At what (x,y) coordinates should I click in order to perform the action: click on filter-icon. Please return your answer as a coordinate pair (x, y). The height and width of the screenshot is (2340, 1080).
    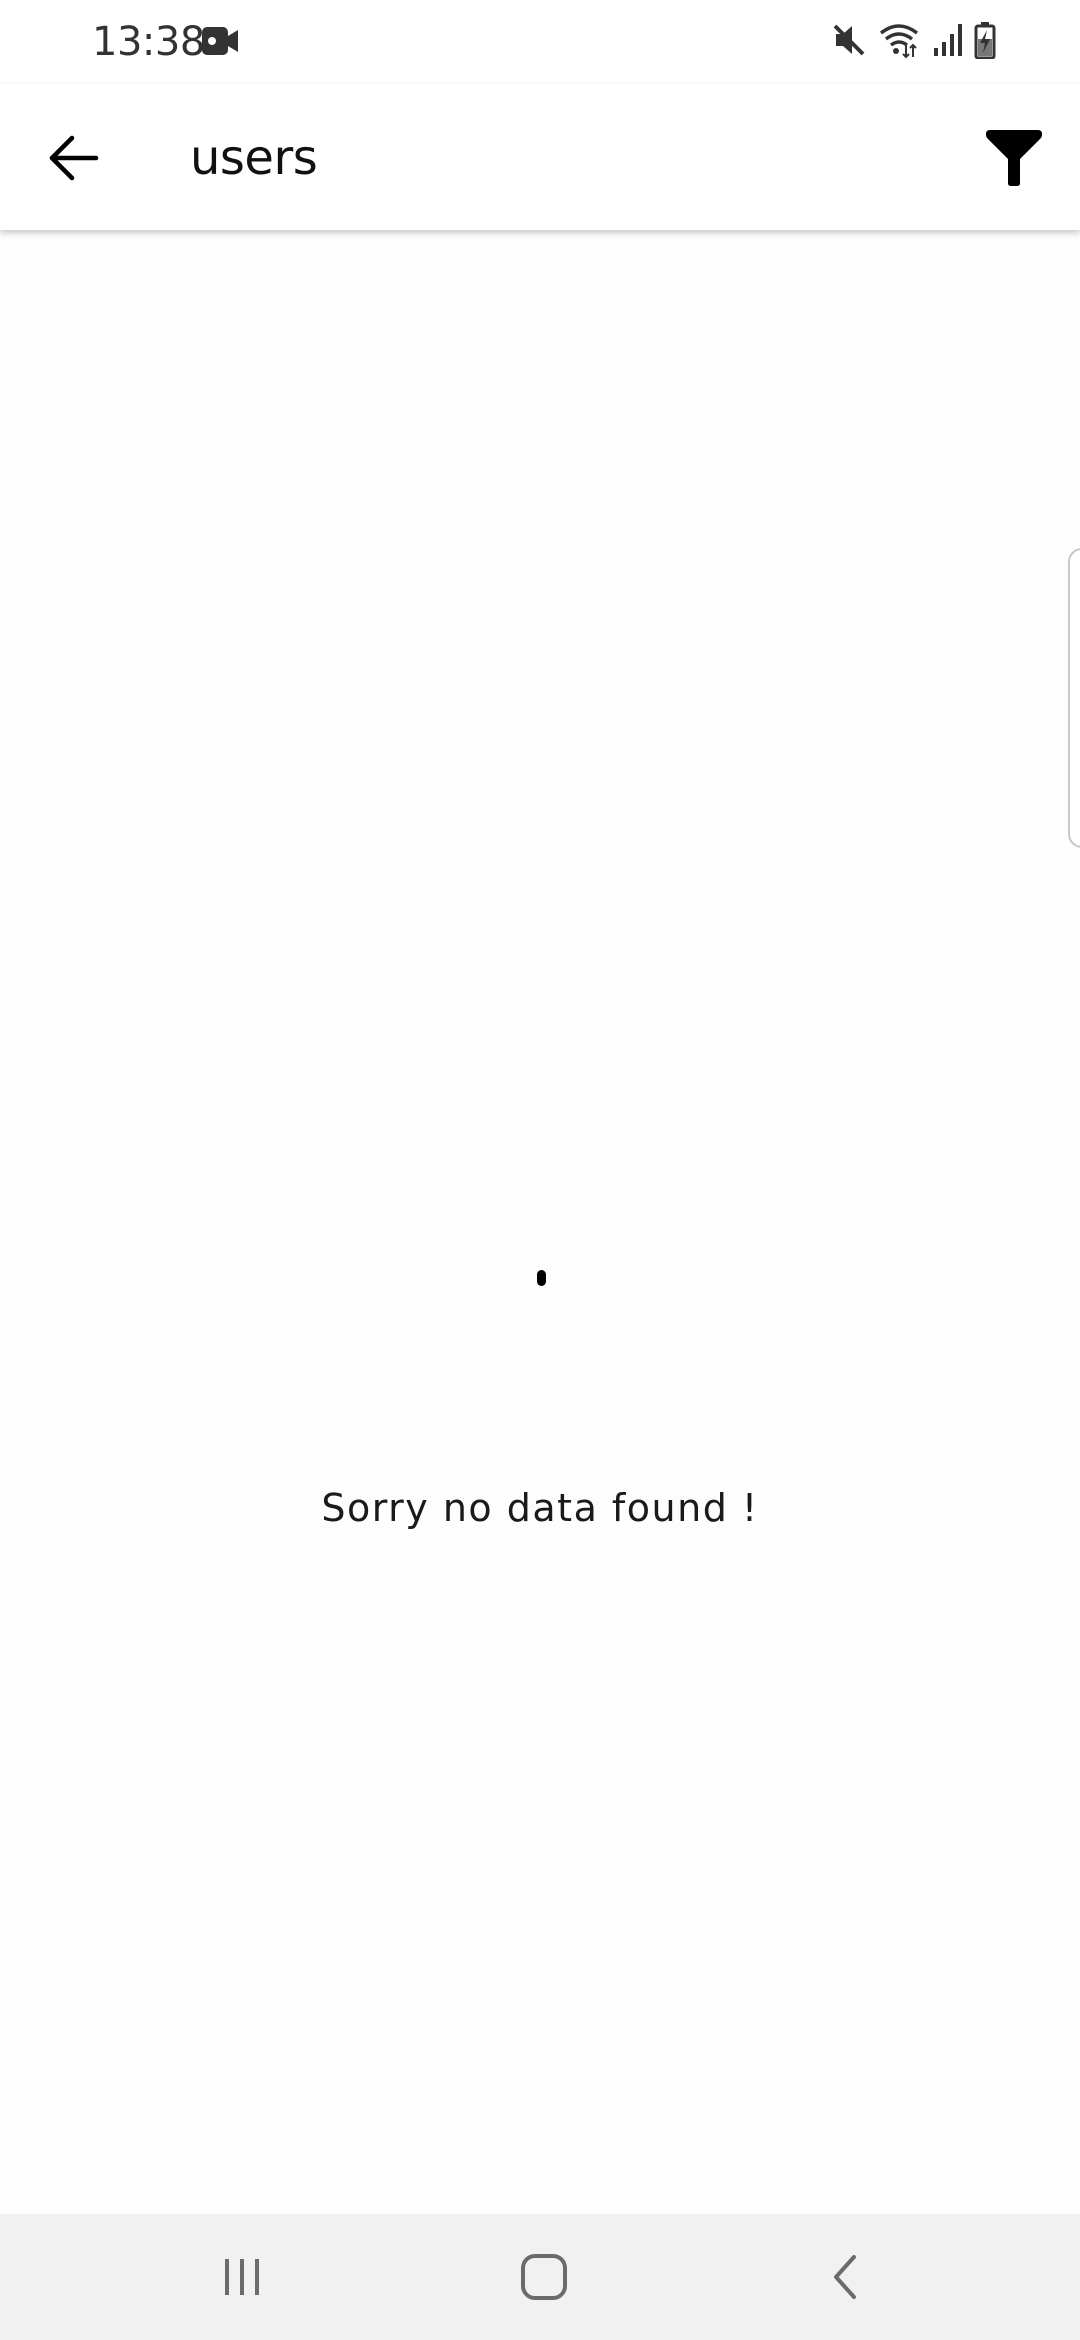
    Looking at the image, I should click on (1014, 158).